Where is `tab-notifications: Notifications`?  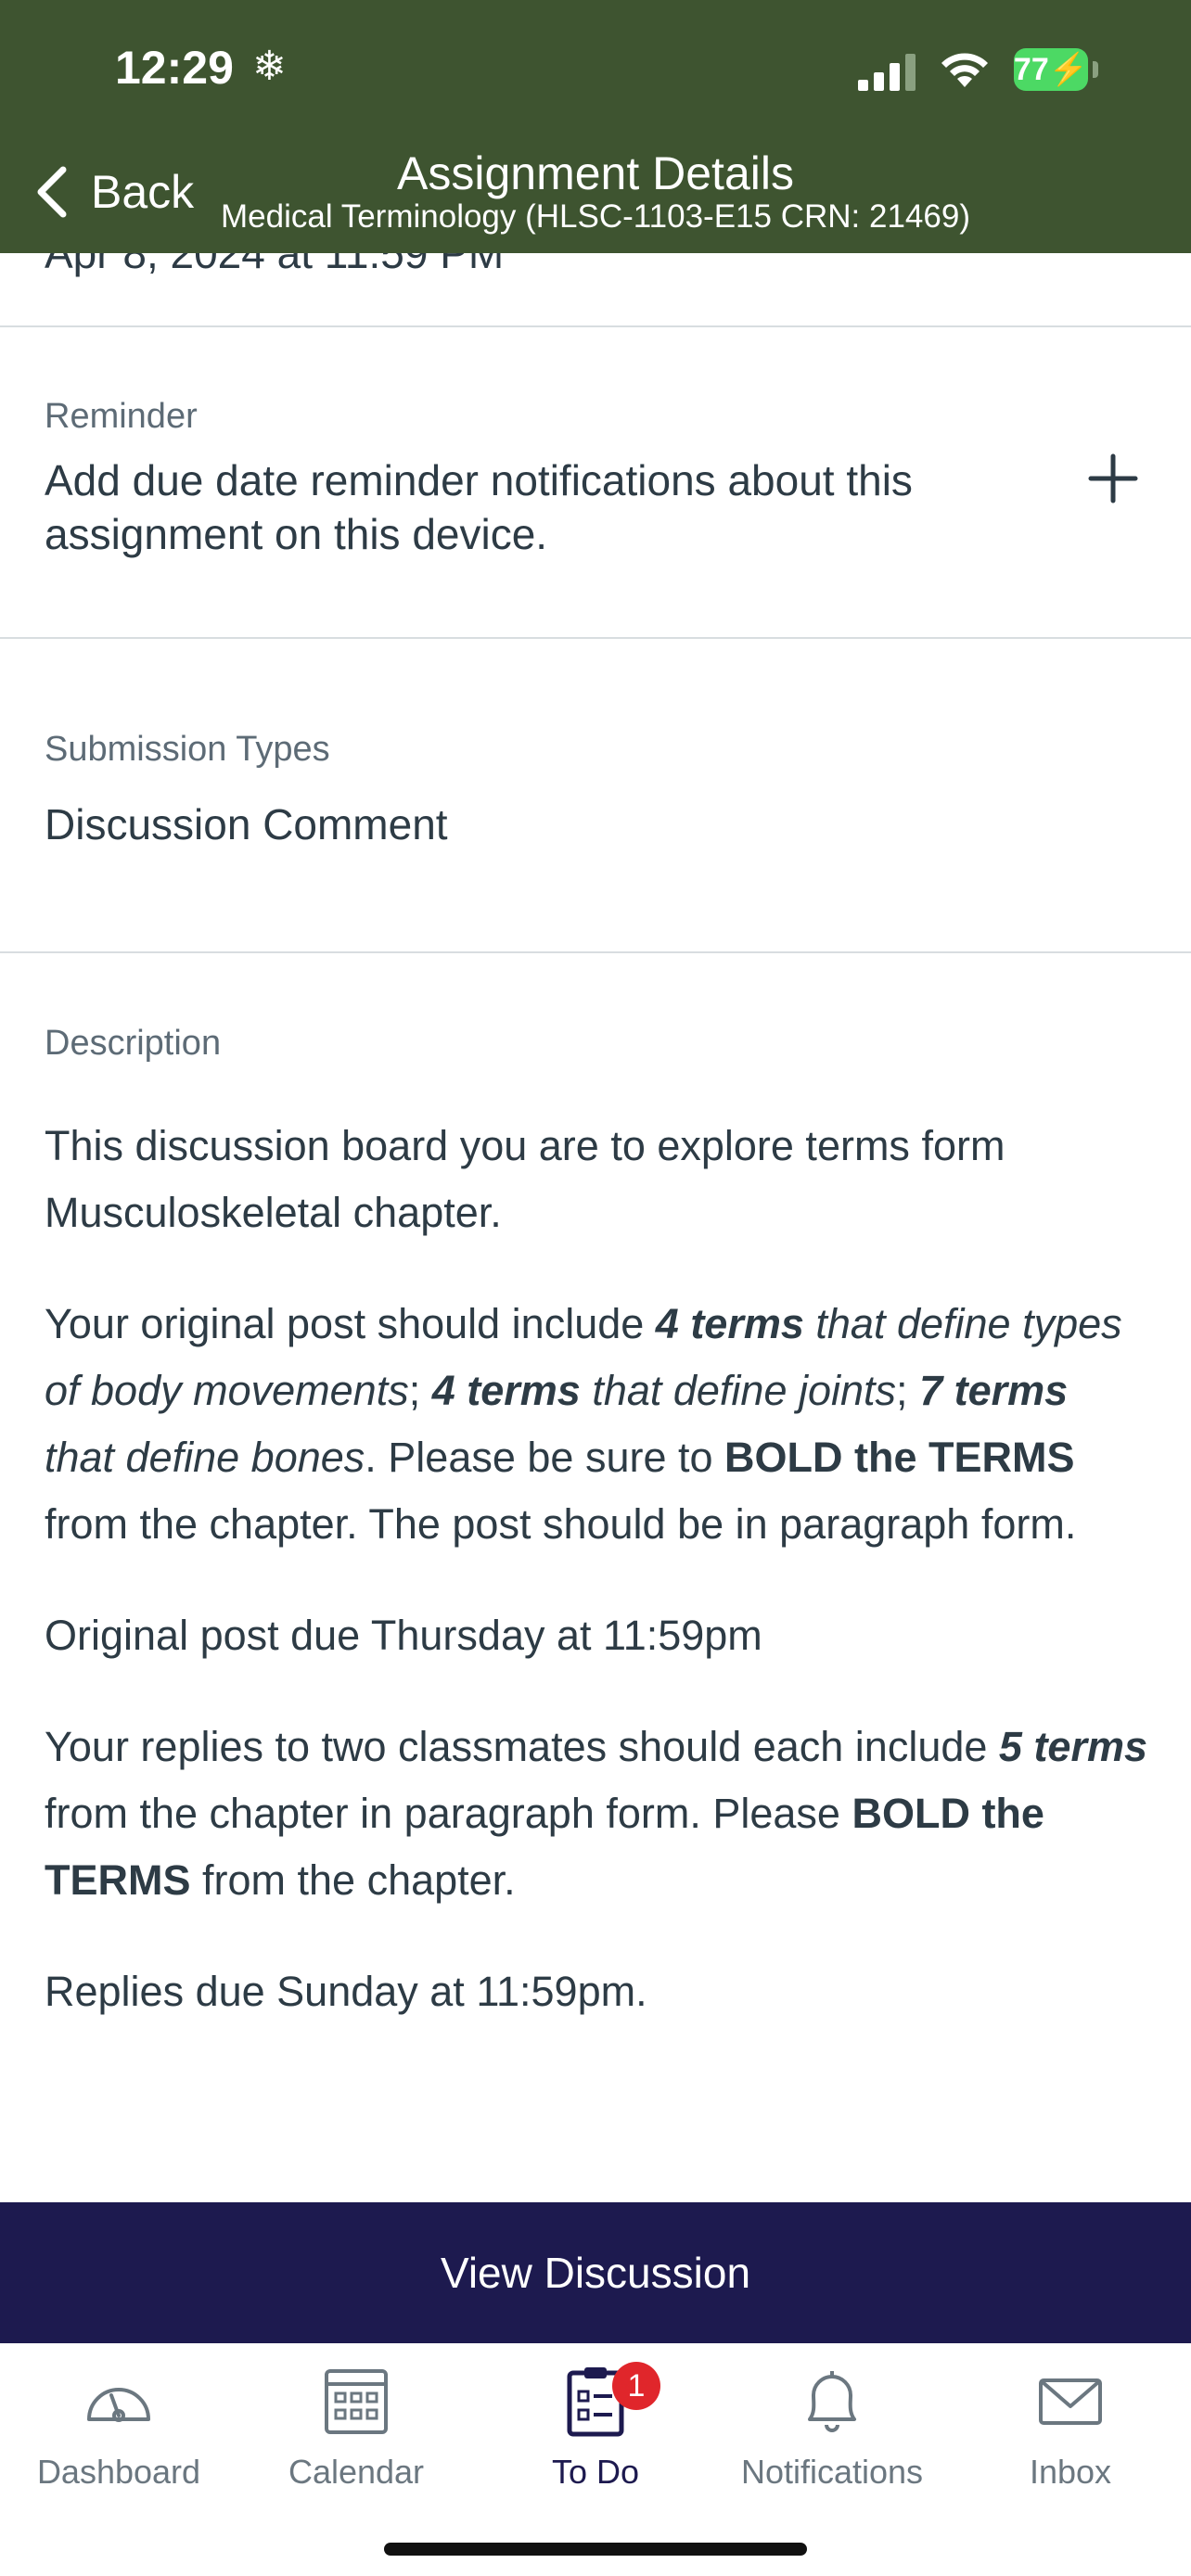 tab-notifications: Notifications is located at coordinates (832, 2427).